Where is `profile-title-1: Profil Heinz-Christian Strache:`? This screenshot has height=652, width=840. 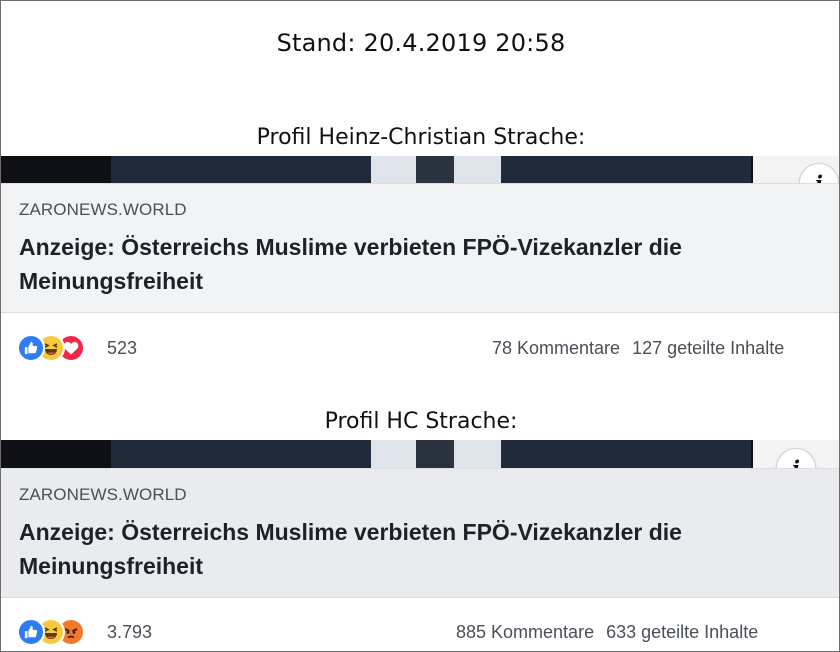 profile-title-1: Profil Heinz-Christian Strache: is located at coordinates (421, 137).